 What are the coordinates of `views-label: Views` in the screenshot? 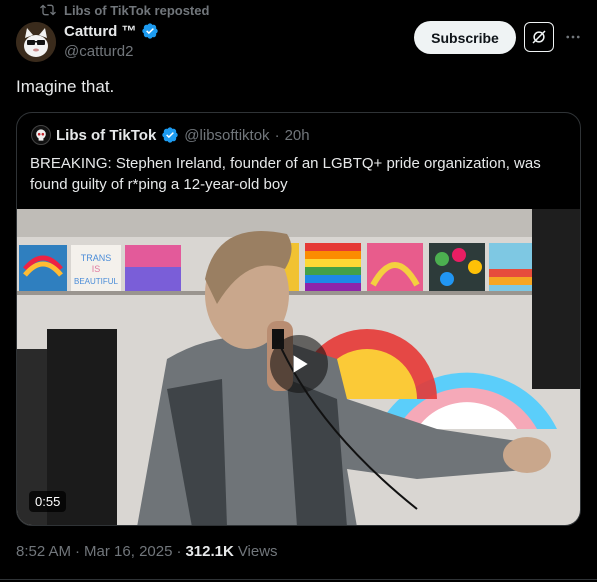 It's located at (257, 551).